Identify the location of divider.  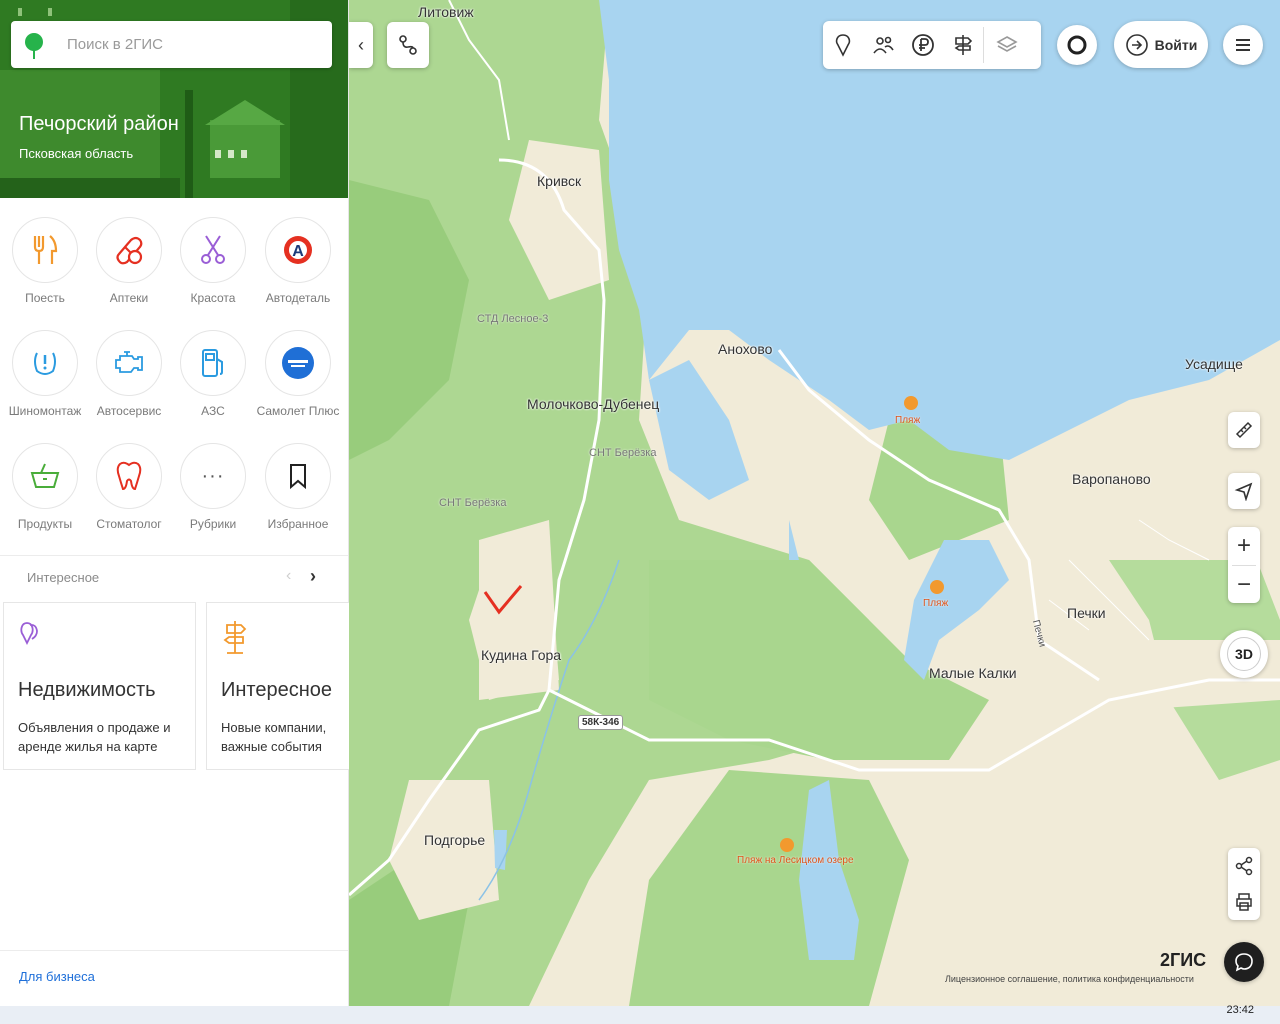
(174, 555).